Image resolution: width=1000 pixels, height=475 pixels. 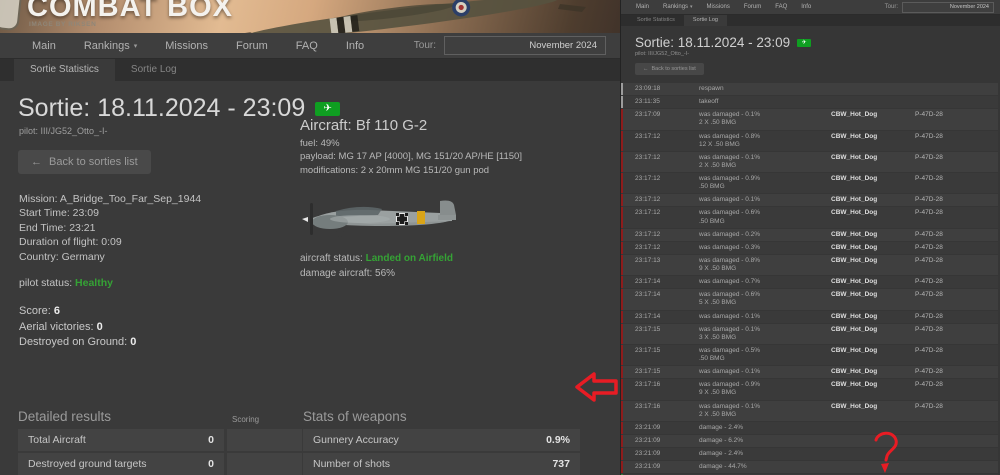 I want to click on log-attacker, so click(x=873, y=441).